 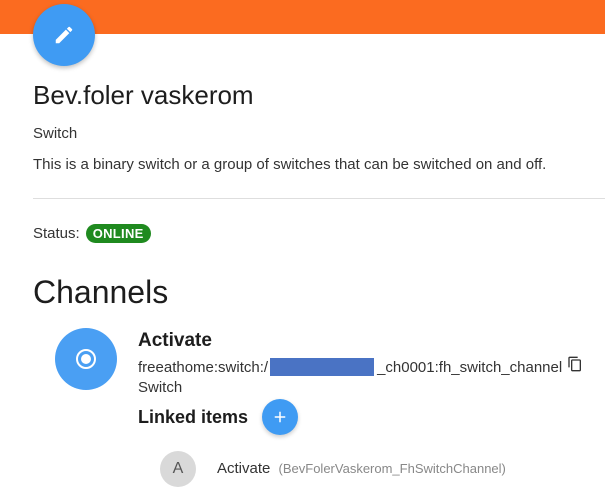 I want to click on edit-button, so click(x=64, y=35).